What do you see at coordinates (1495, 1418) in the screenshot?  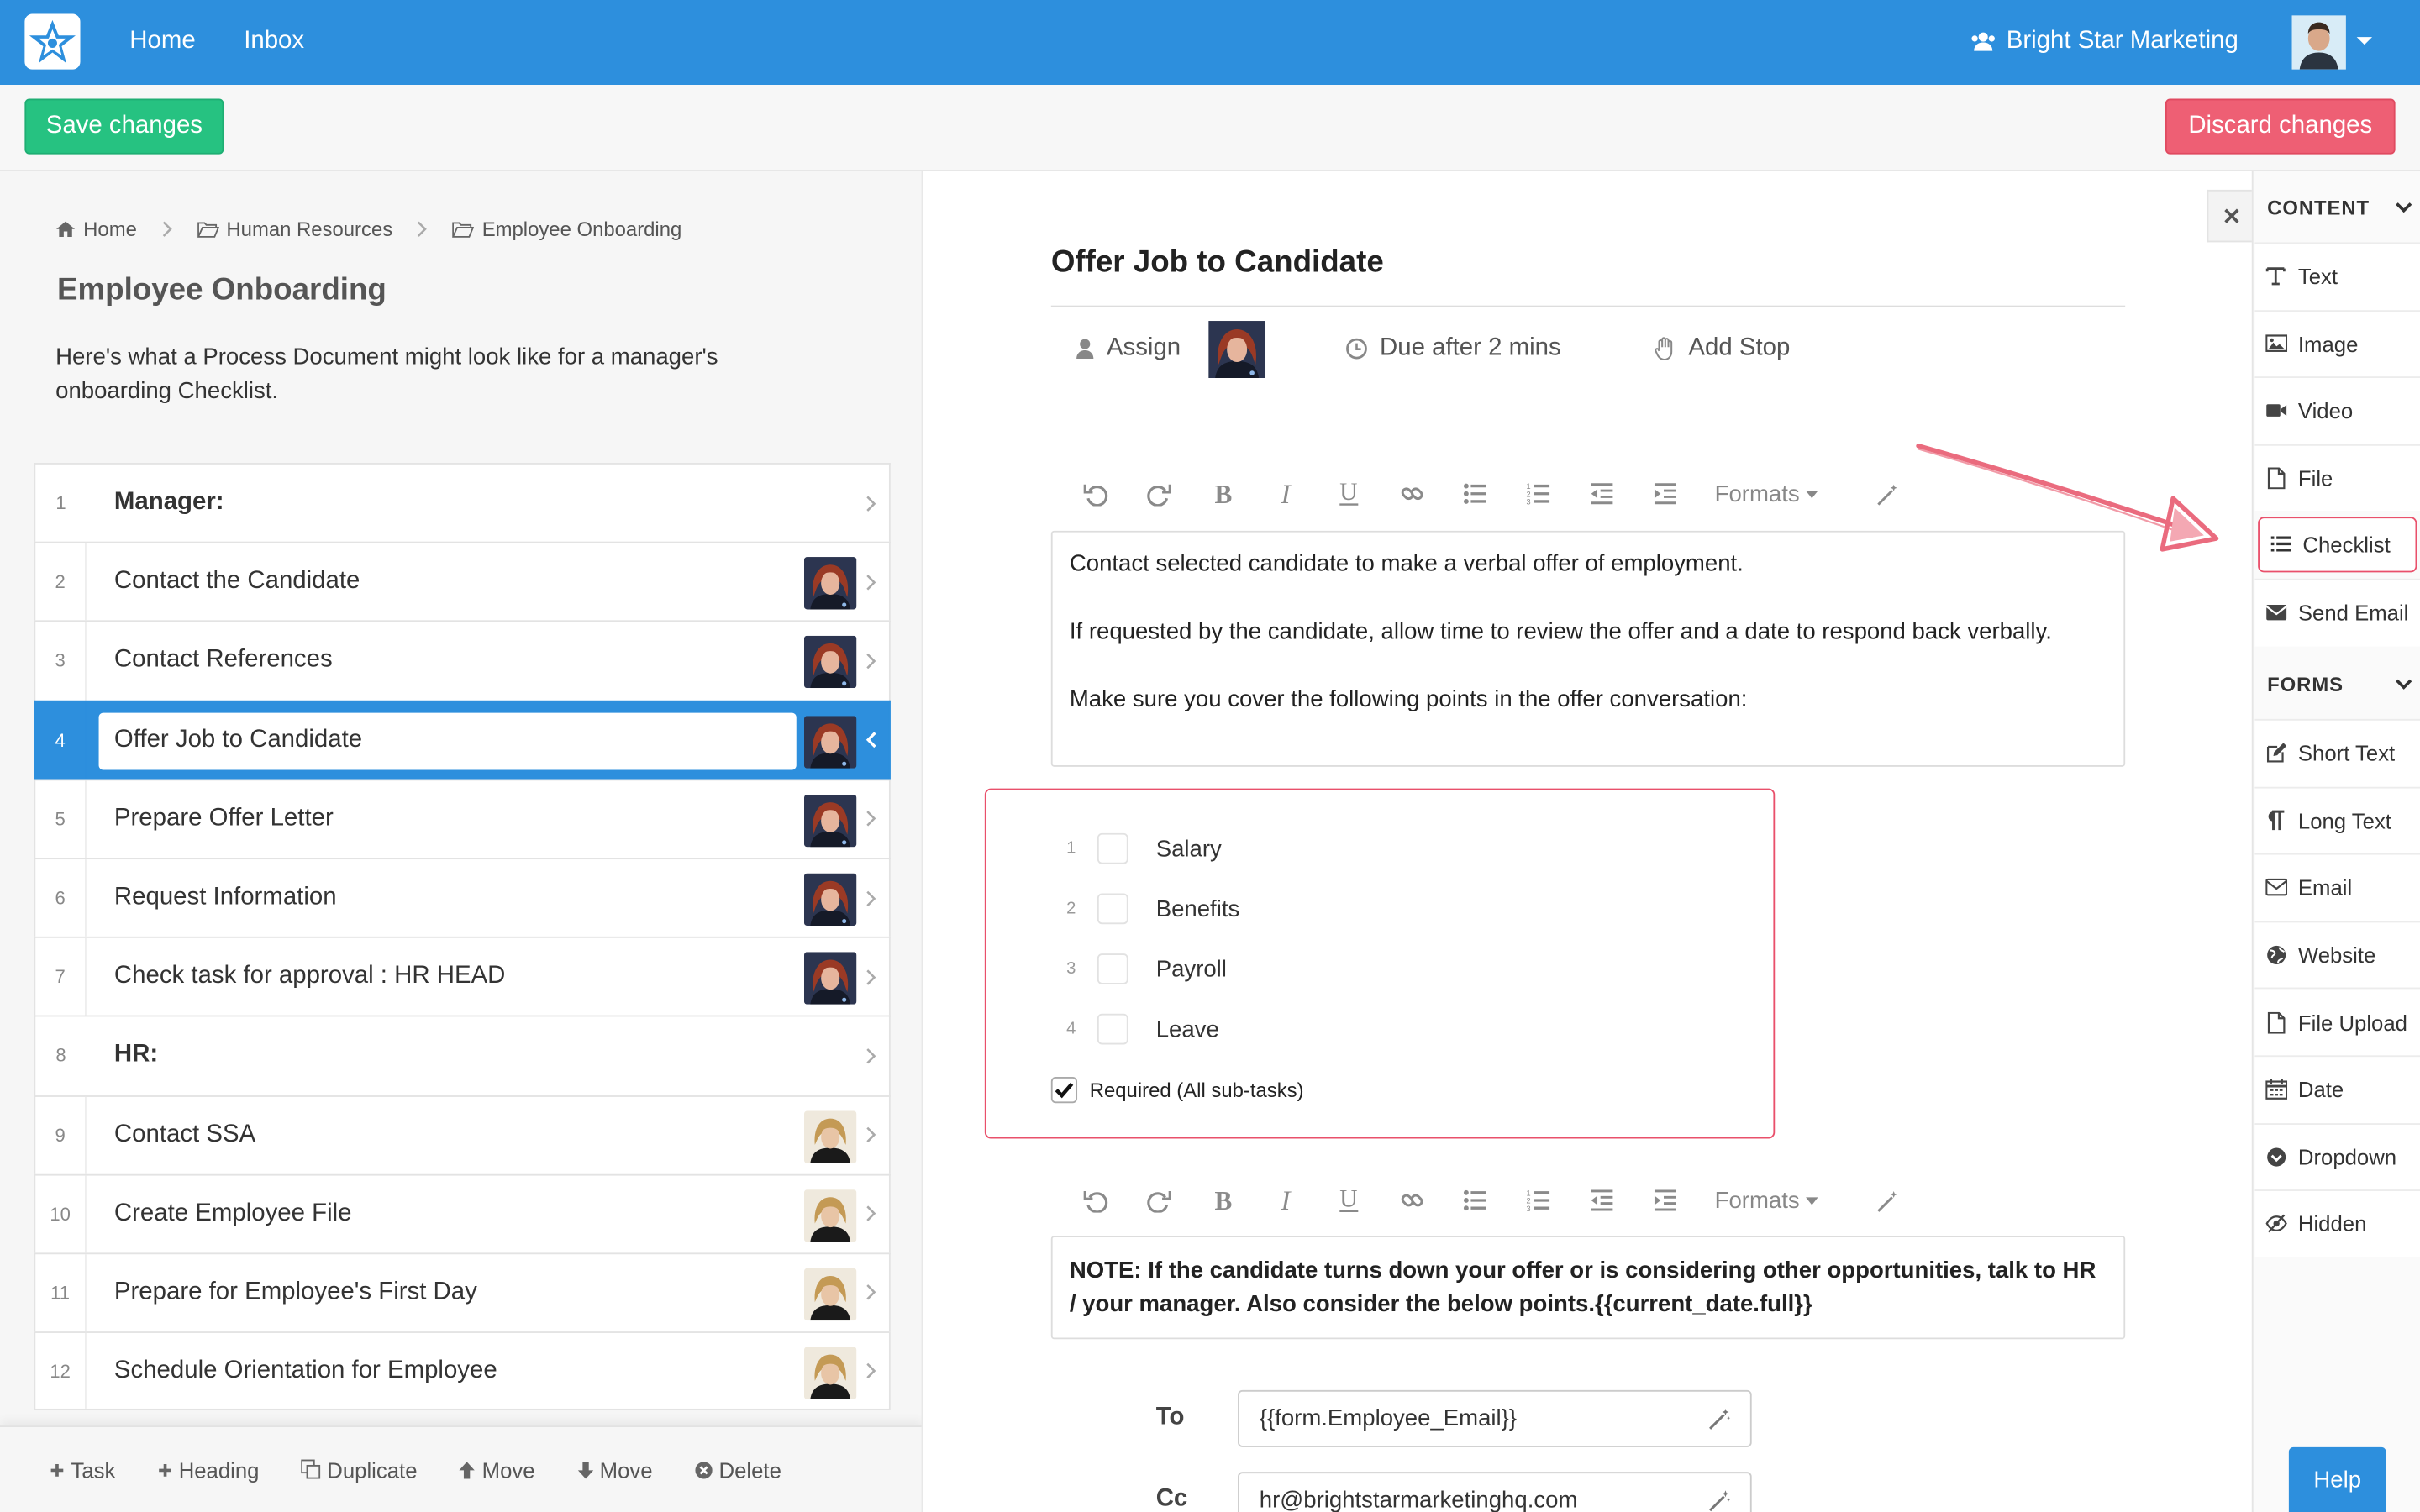 I see `email-to-field: {{form.Employee_Email}}` at bounding box center [1495, 1418].